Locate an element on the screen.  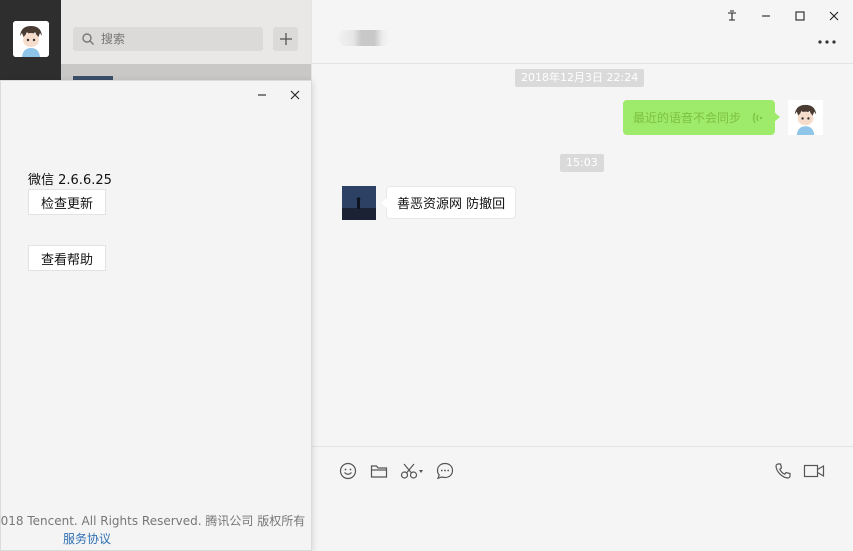
add-contact-button is located at coordinates (285, 39).